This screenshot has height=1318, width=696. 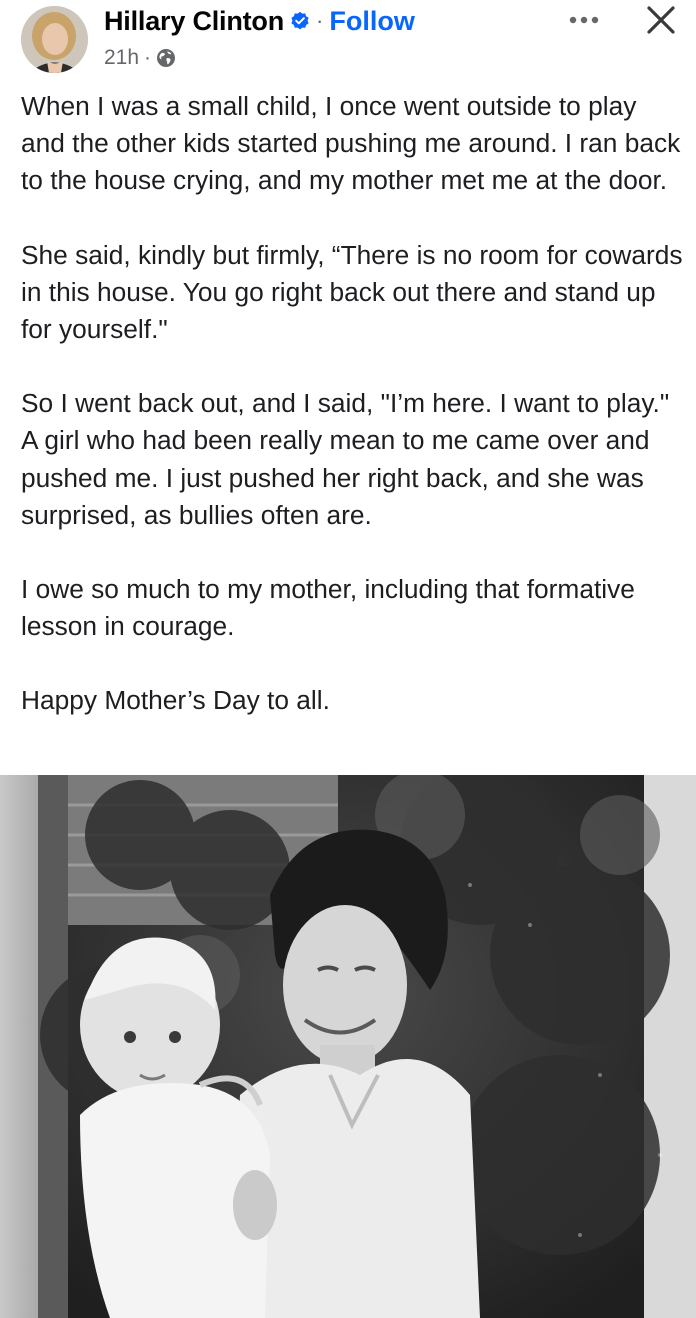 I want to click on post-paragraph: Happy Mother’s Day to all., so click(x=175, y=700).